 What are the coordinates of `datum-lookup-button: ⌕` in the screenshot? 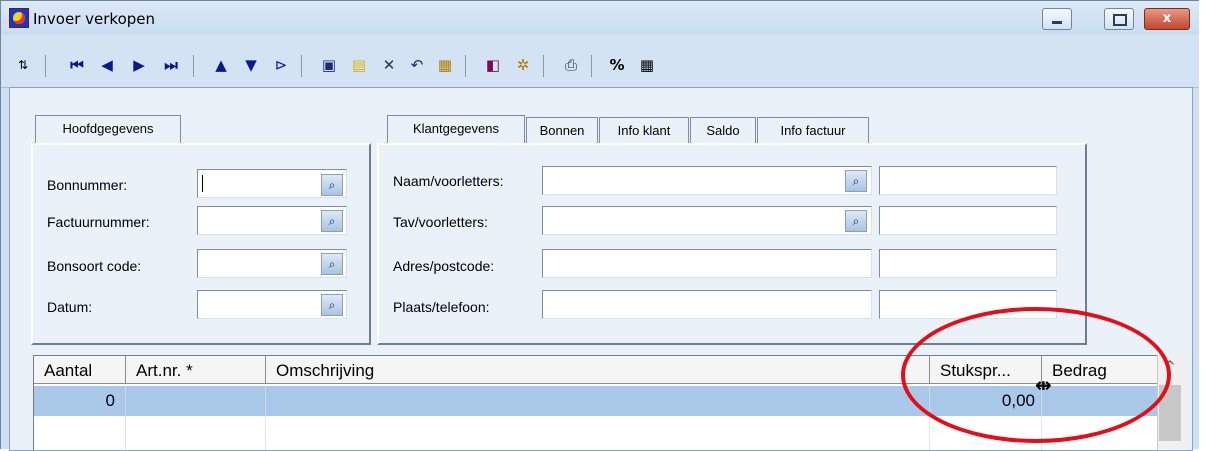 It's located at (332, 305).